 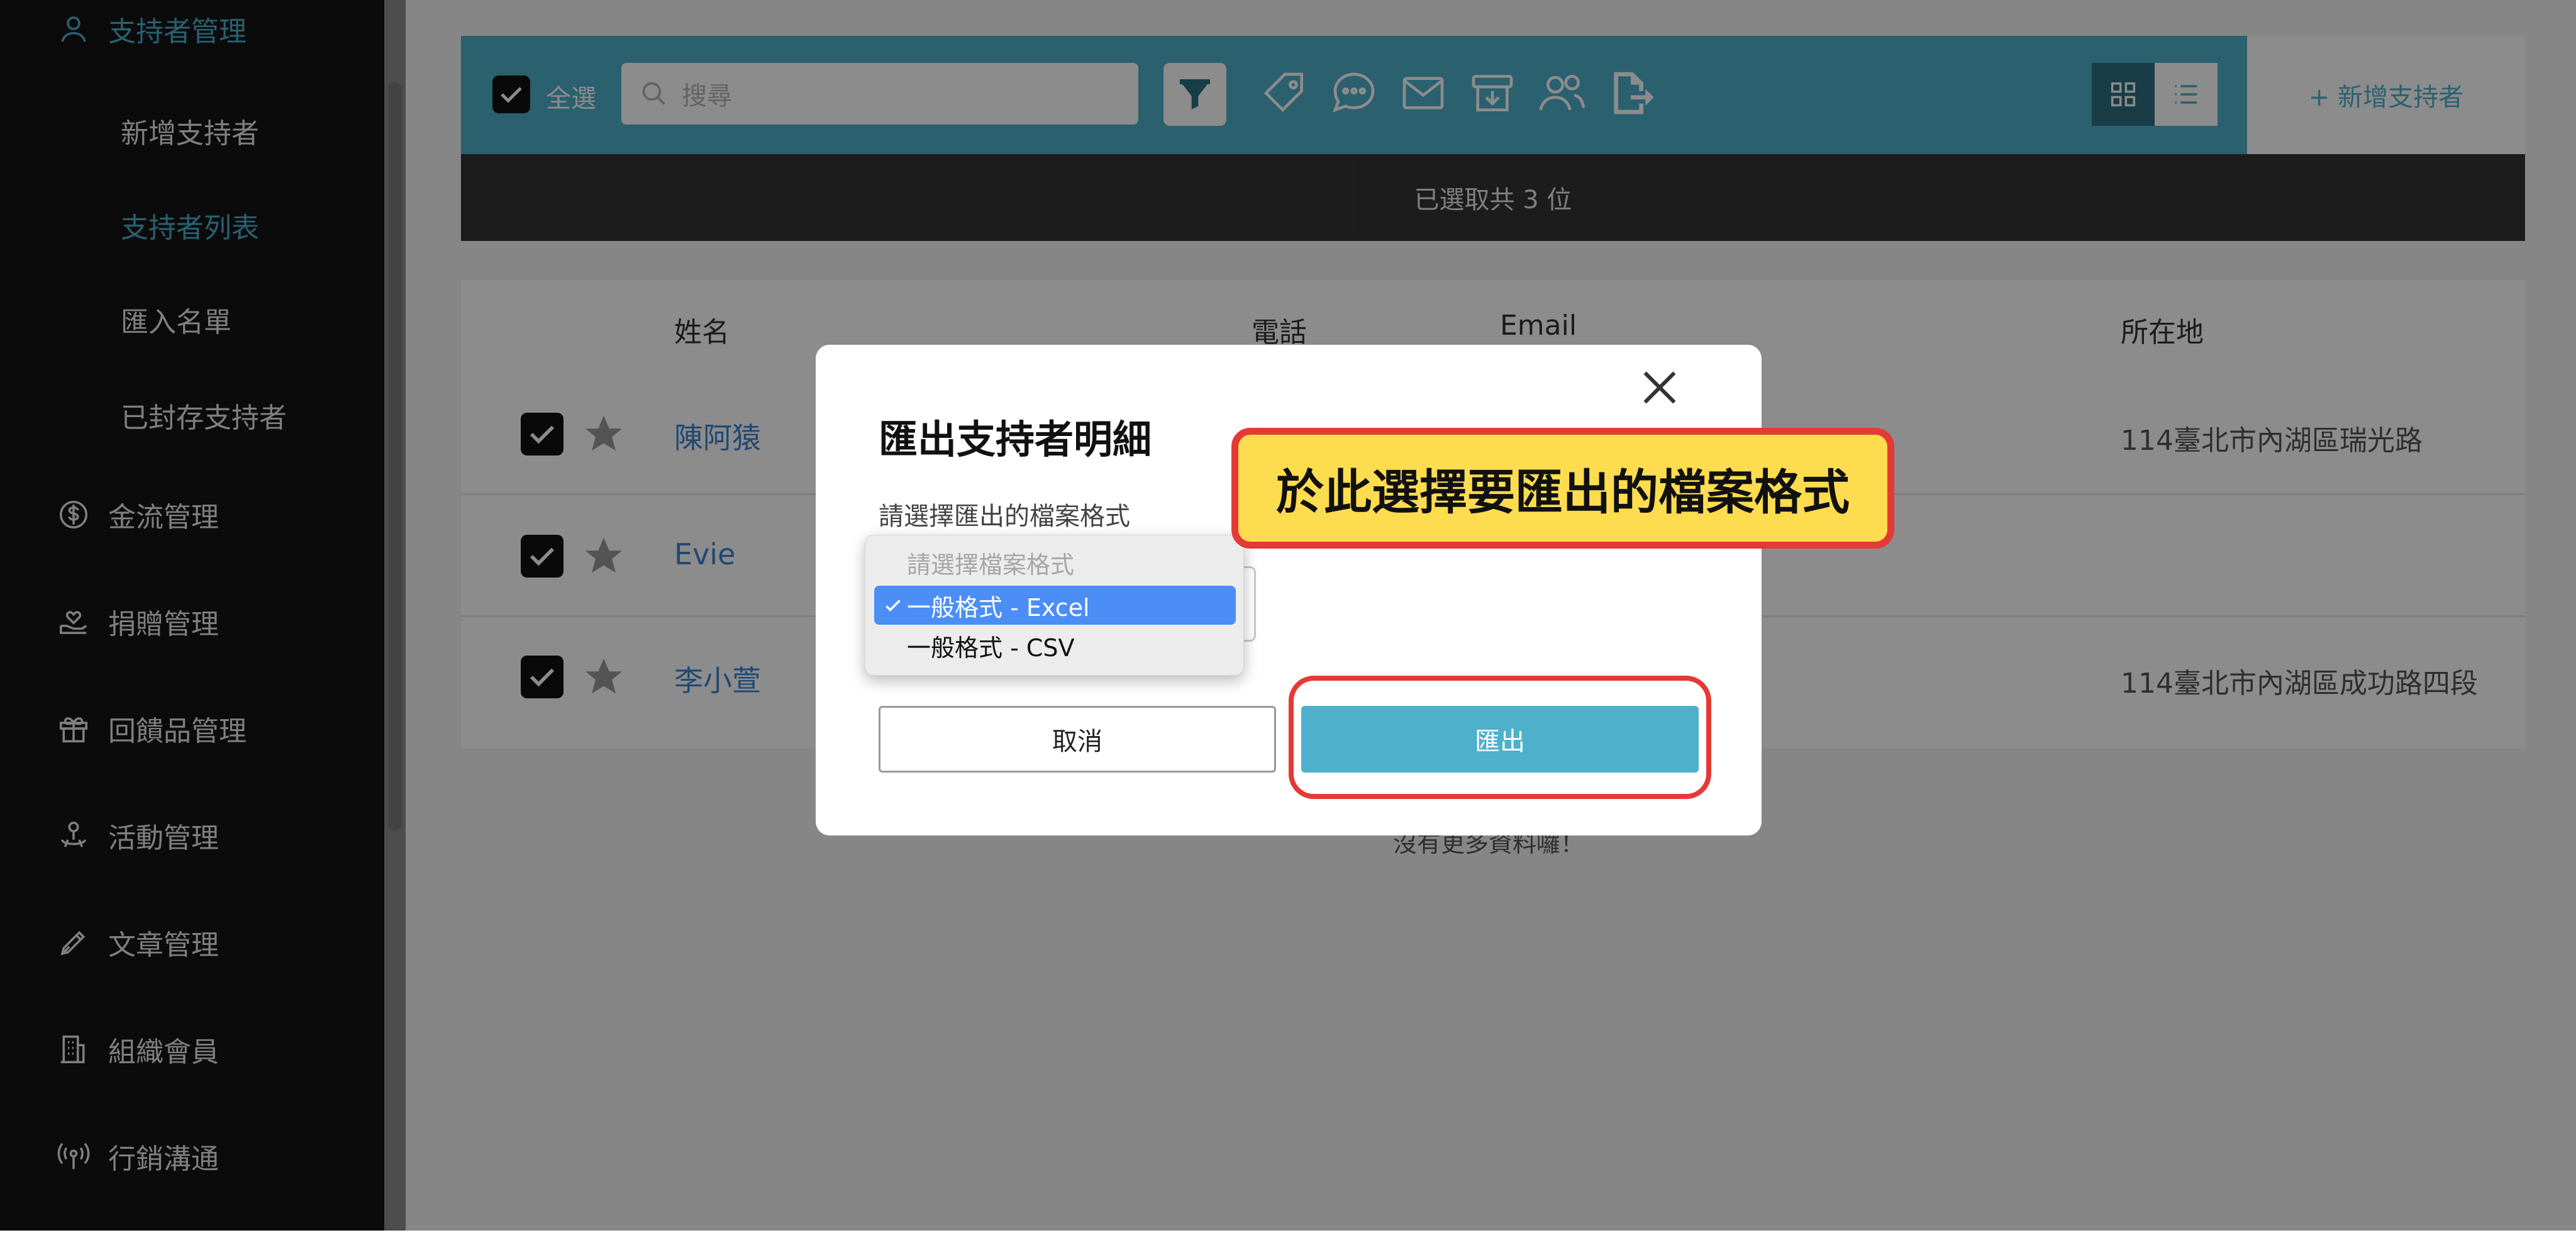 What do you see at coordinates (998, 607) in the screenshot?
I see `option-label: 一般格式 - Excel` at bounding box center [998, 607].